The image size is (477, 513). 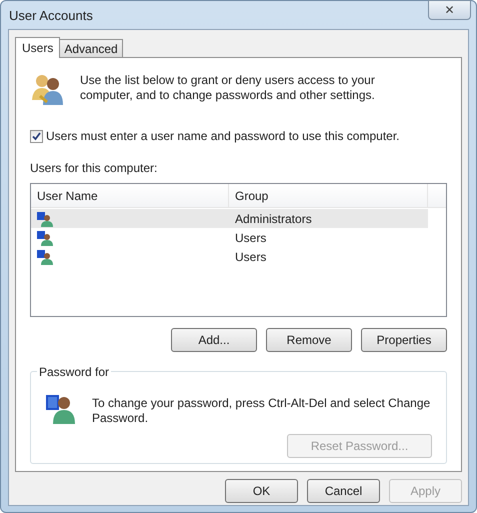 I want to click on window-title: User Accounts, so click(x=51, y=16).